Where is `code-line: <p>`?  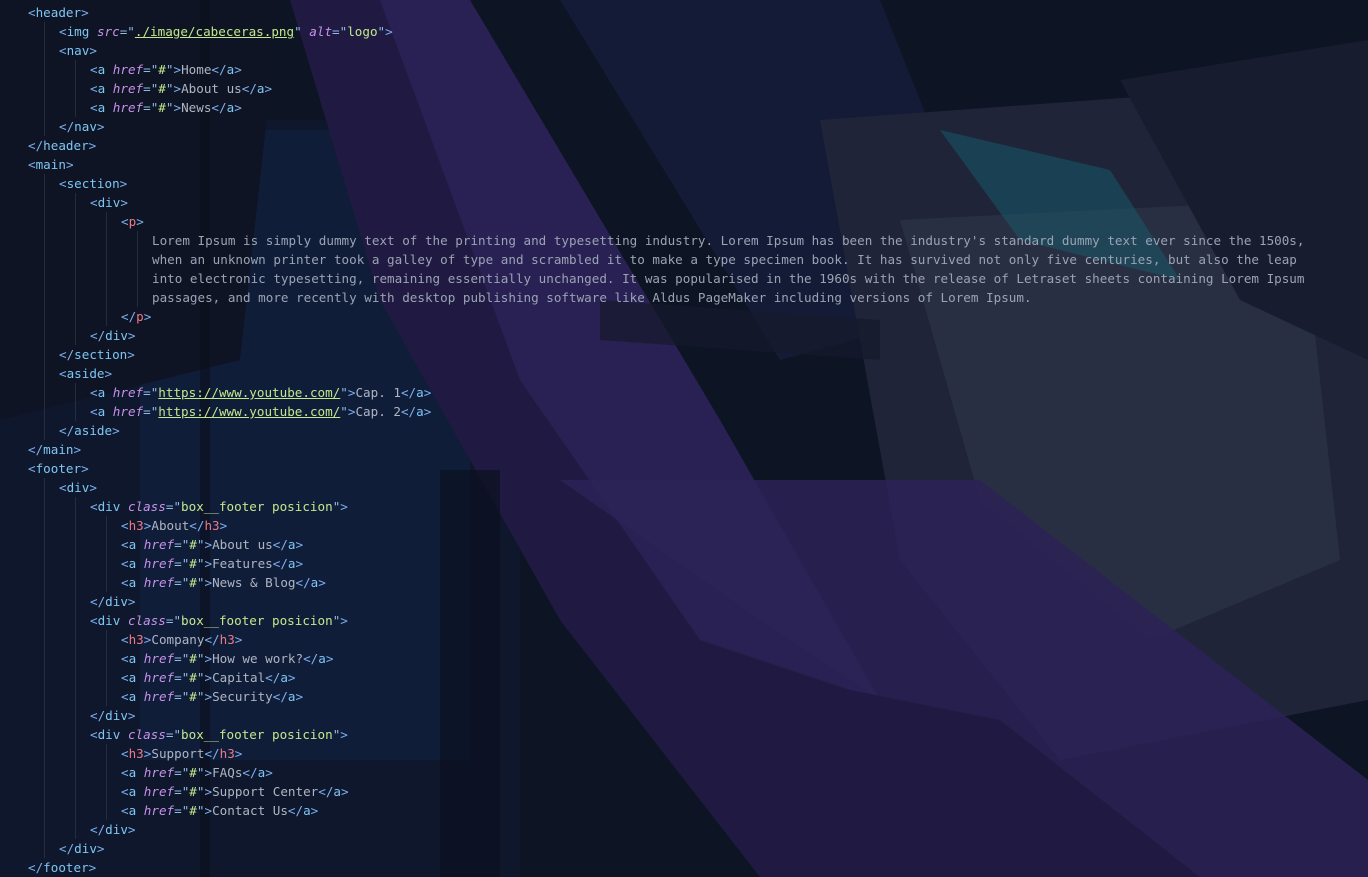
code-line: <p> is located at coordinates (132, 221).